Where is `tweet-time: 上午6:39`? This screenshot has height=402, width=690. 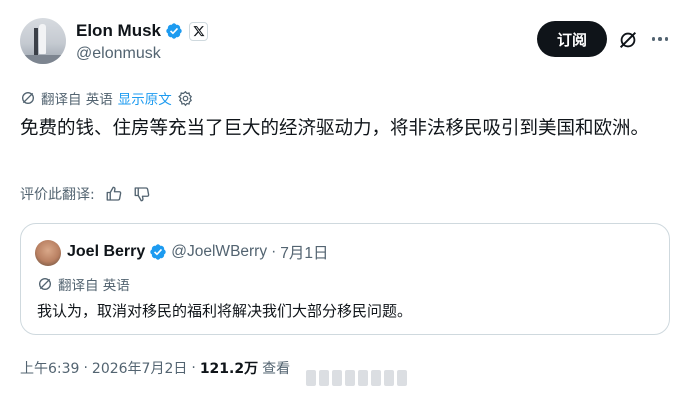 tweet-time: 上午6:39 is located at coordinates (49, 368).